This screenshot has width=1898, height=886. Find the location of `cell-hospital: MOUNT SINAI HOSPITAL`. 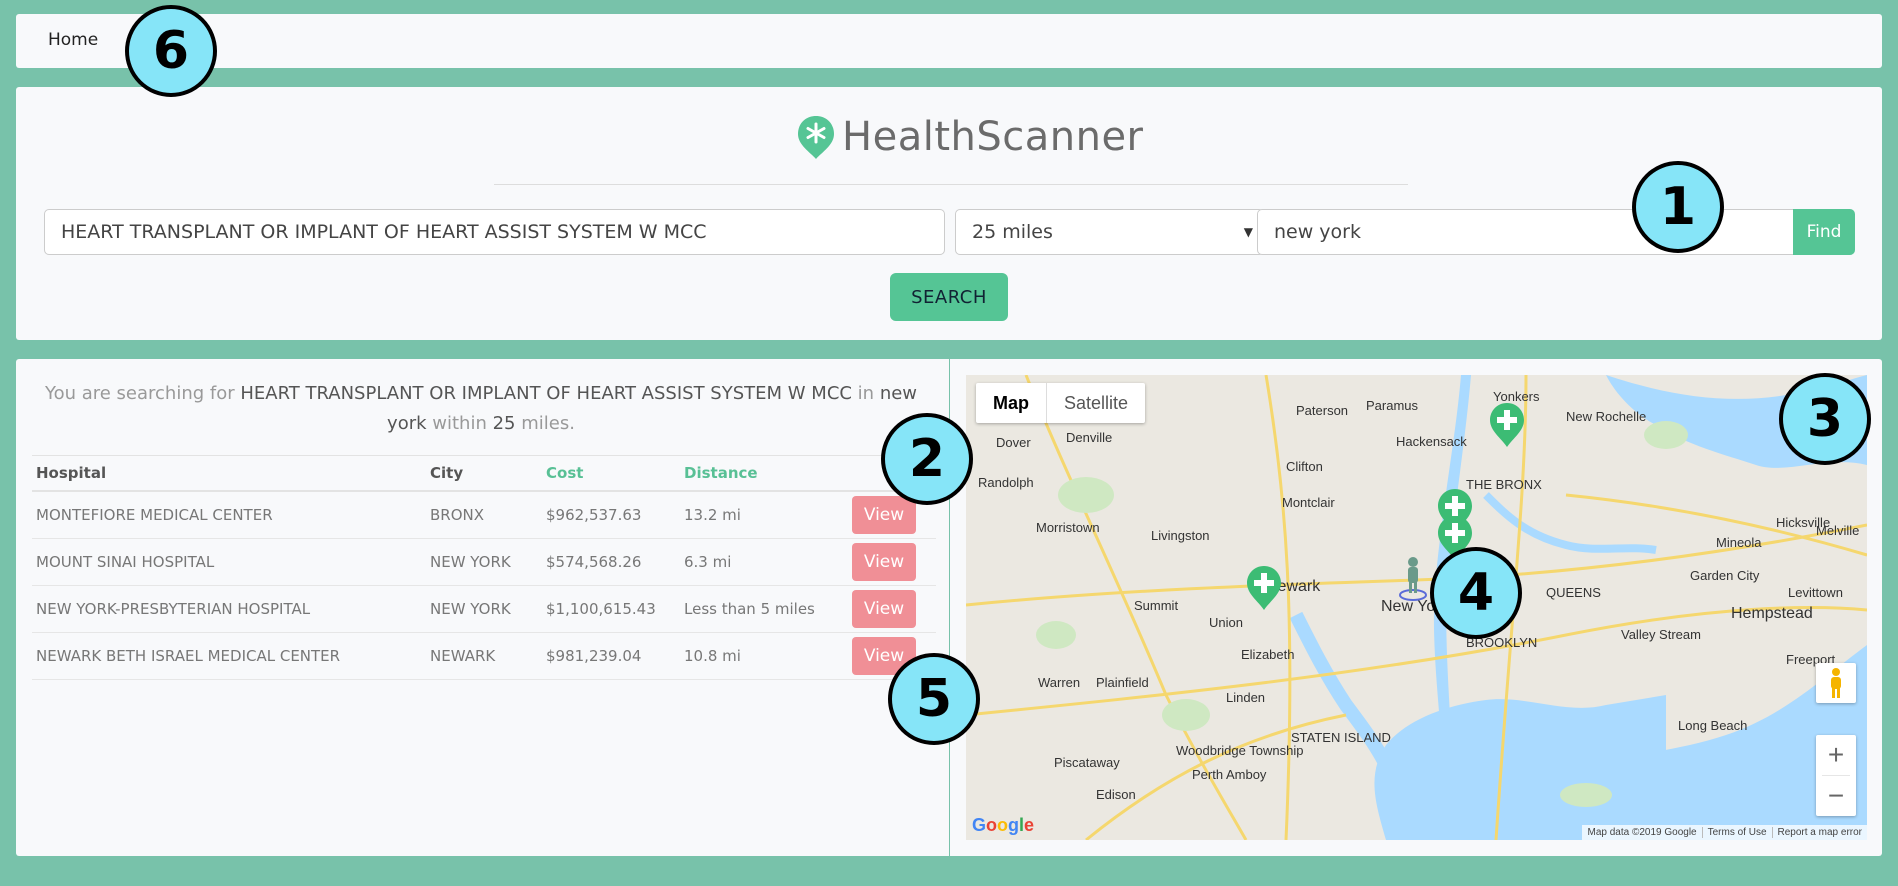

cell-hospital: MOUNT SINAI HOSPITAL is located at coordinates (229, 562).